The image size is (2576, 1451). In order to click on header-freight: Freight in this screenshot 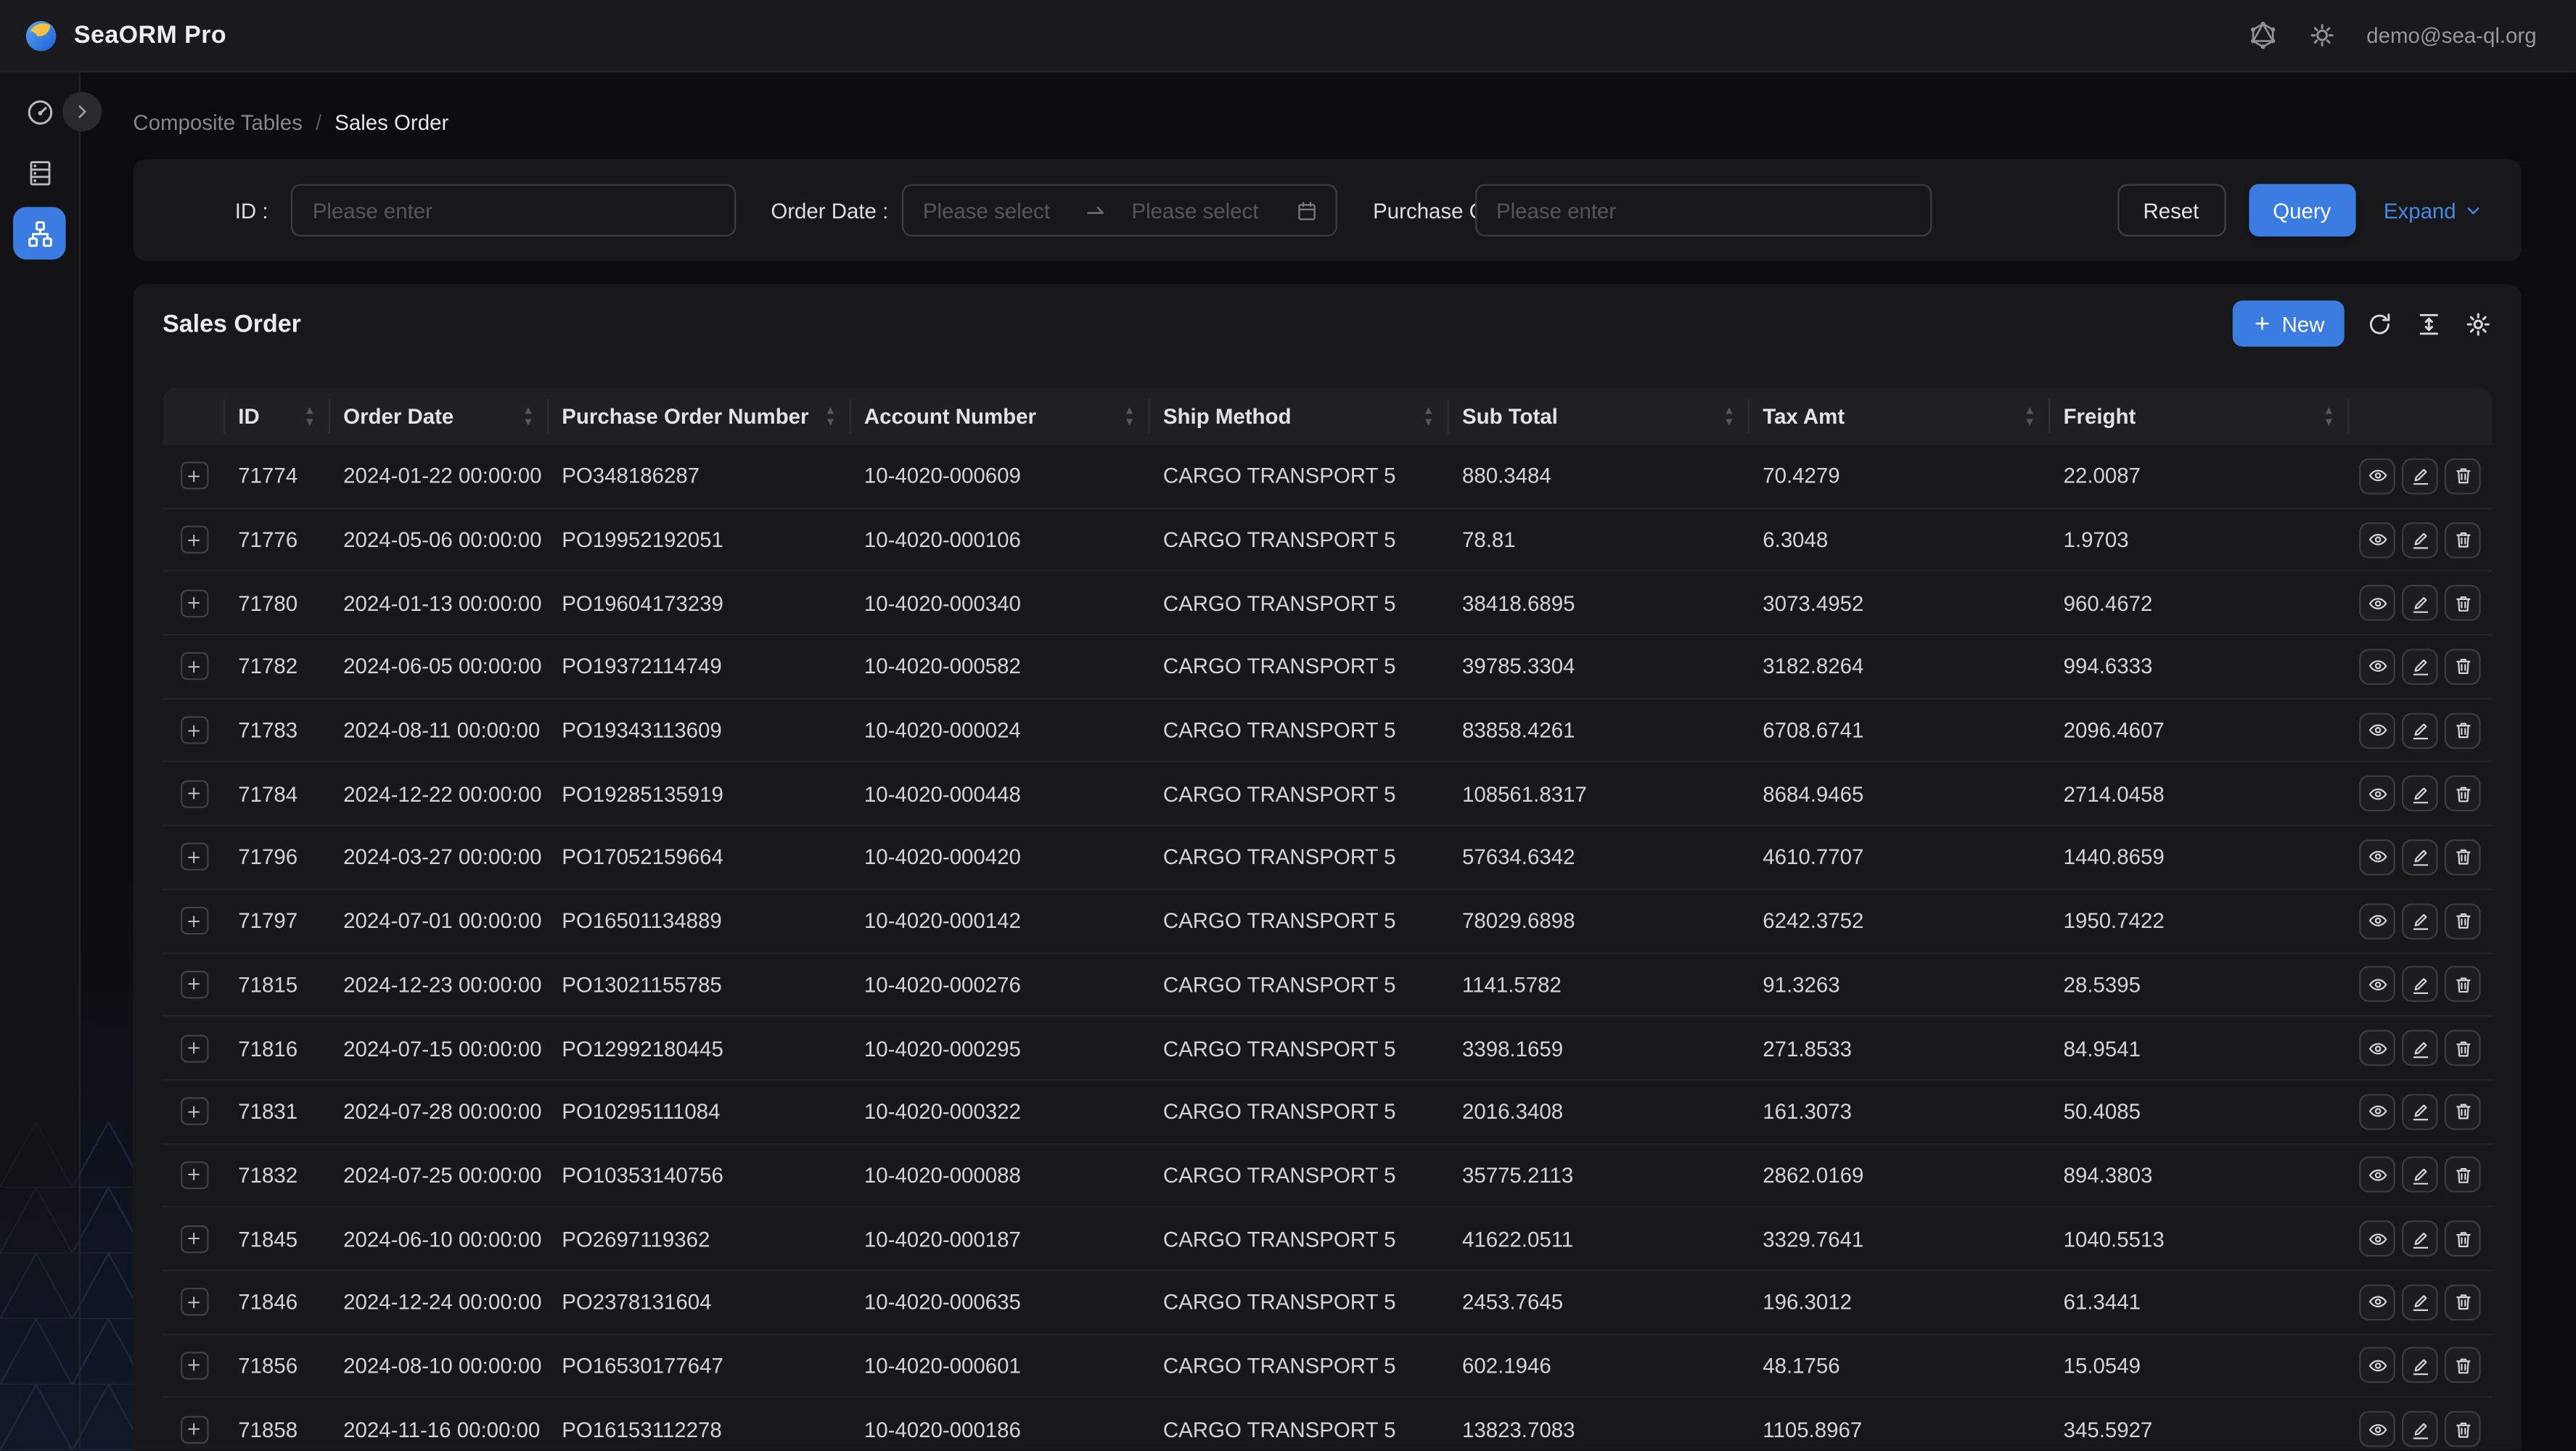, I will do `click(2200, 416)`.